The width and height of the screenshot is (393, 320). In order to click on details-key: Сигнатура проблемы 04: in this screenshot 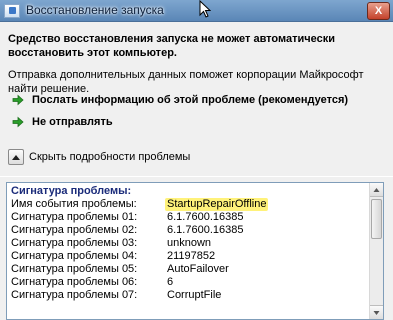, I will do `click(74, 256)`.